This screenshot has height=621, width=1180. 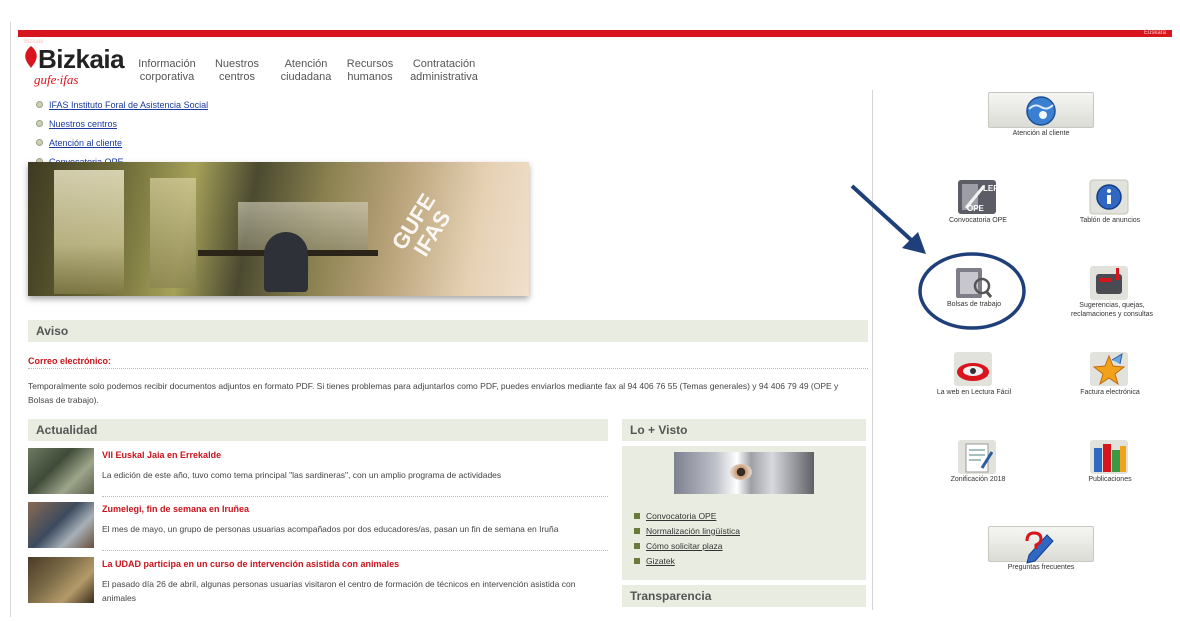 What do you see at coordinates (1109, 283) in the screenshot?
I see `mailbox-icon` at bounding box center [1109, 283].